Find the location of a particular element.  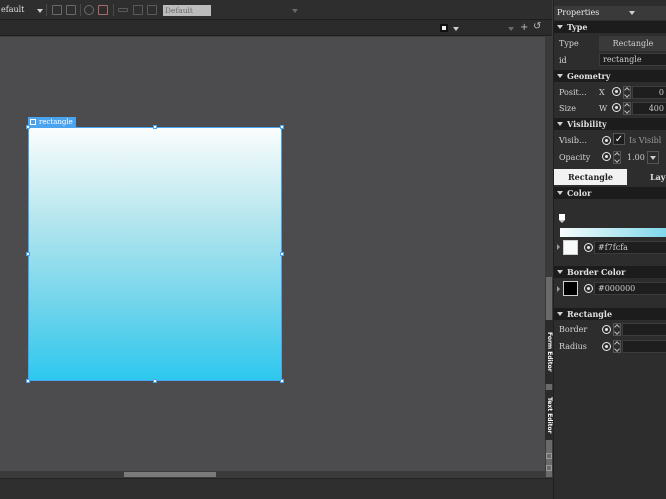

grid-icon is located at coordinates (103, 10).